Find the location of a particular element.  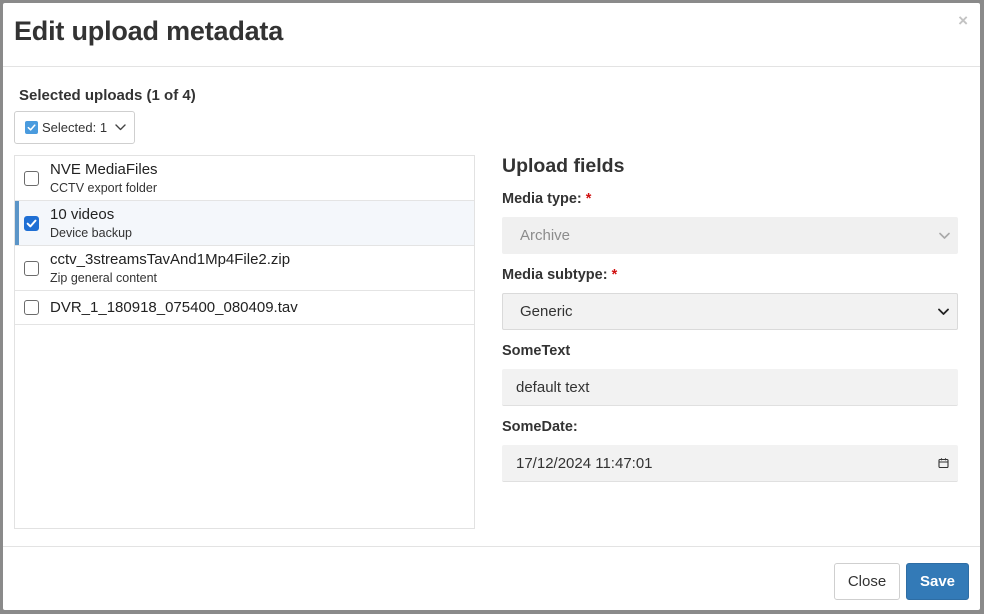

upload-name: cctv_3streamsTavAnd1Mp4File2.zip is located at coordinates (170, 259).